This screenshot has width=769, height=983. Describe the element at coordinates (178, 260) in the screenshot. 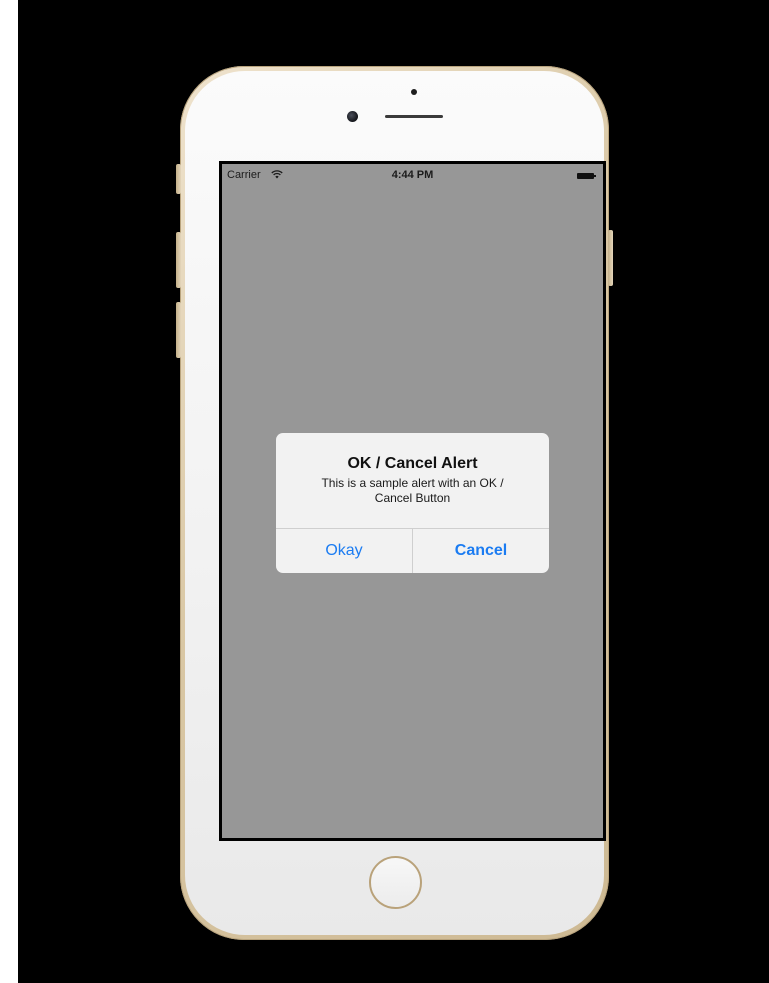

I see `volume-up-button` at that location.